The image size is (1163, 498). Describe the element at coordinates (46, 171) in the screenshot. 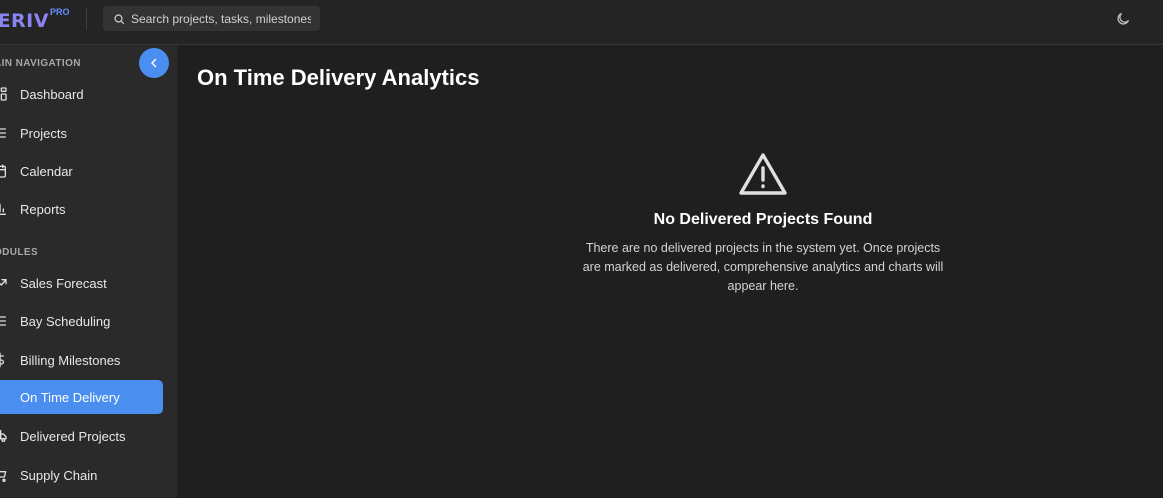

I see `sidebar-item-label: Calendar` at that location.